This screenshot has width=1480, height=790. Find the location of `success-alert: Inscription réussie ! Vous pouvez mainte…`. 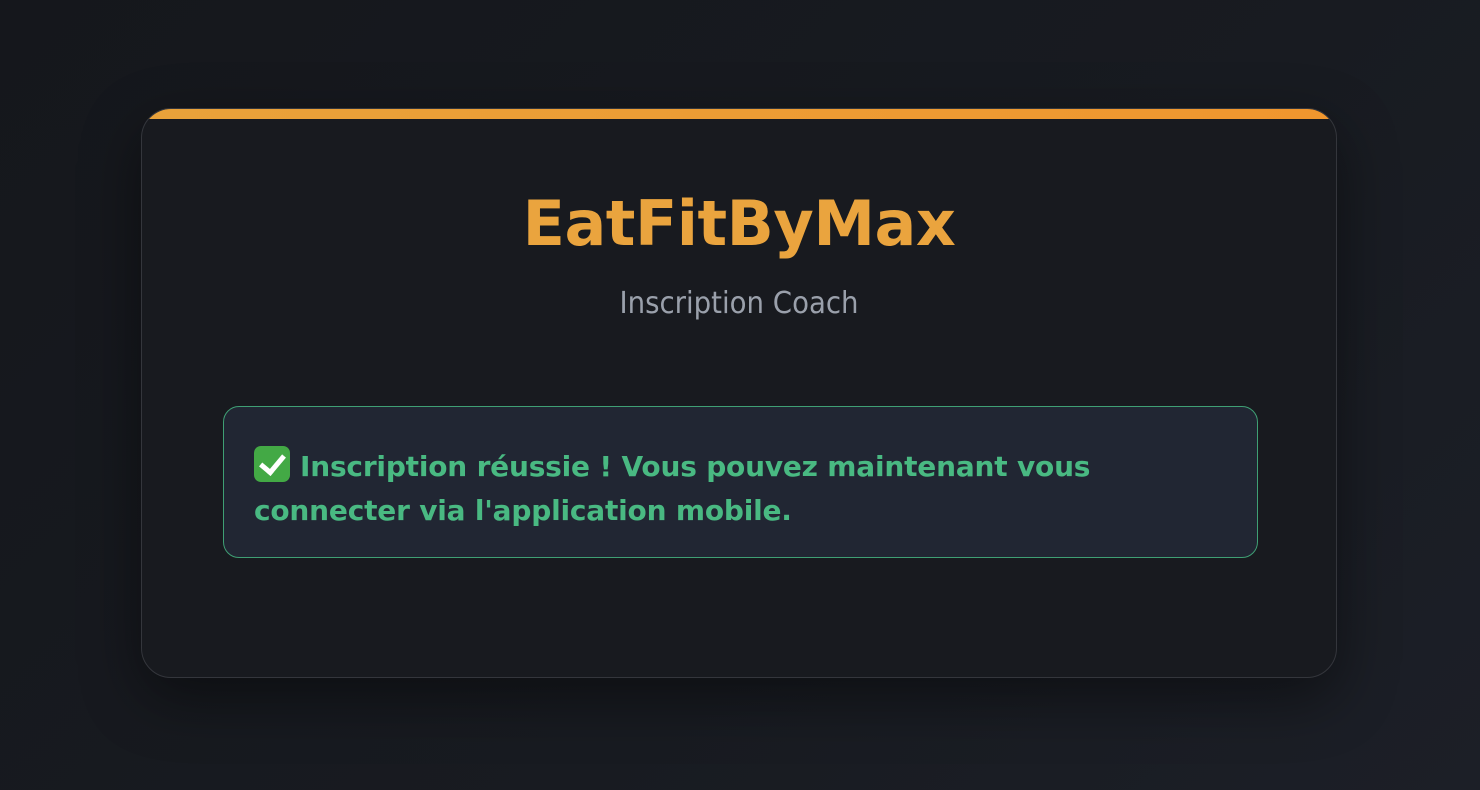

success-alert: Inscription réussie ! Vous pouvez mainte… is located at coordinates (740, 482).